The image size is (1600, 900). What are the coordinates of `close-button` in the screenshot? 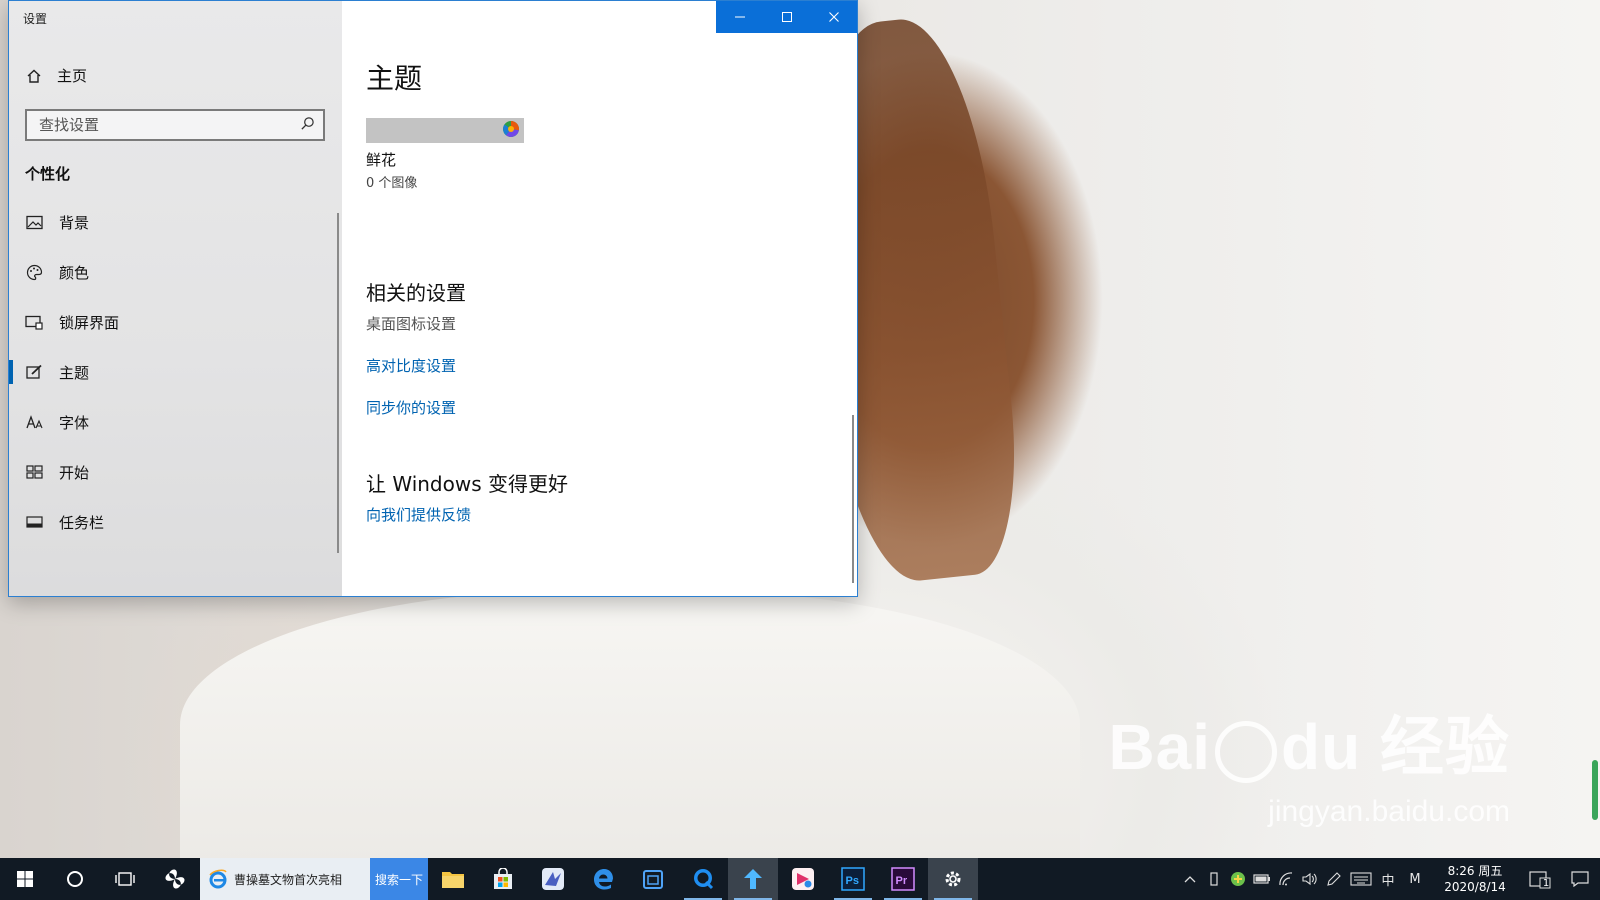 It's located at (833, 17).